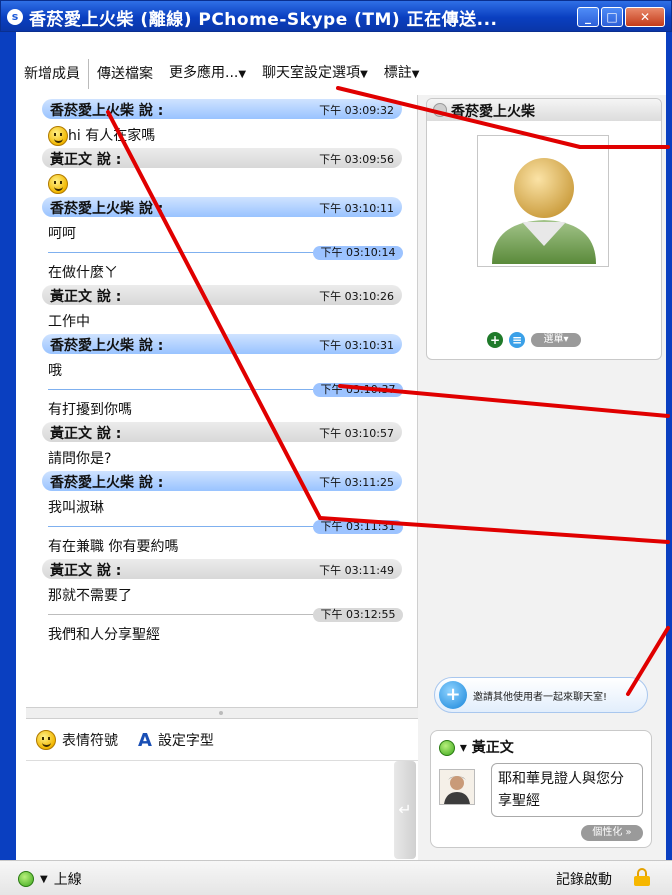  Describe the element at coordinates (15, 17) in the screenshot. I see `skype-icon: s` at that location.